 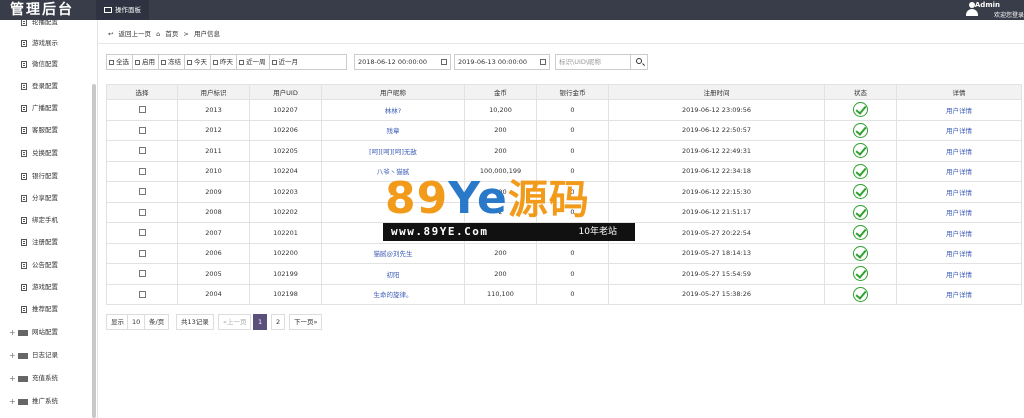 What do you see at coordinates (198, 62) in the screenshot?
I see `today-button: 今天` at bounding box center [198, 62].